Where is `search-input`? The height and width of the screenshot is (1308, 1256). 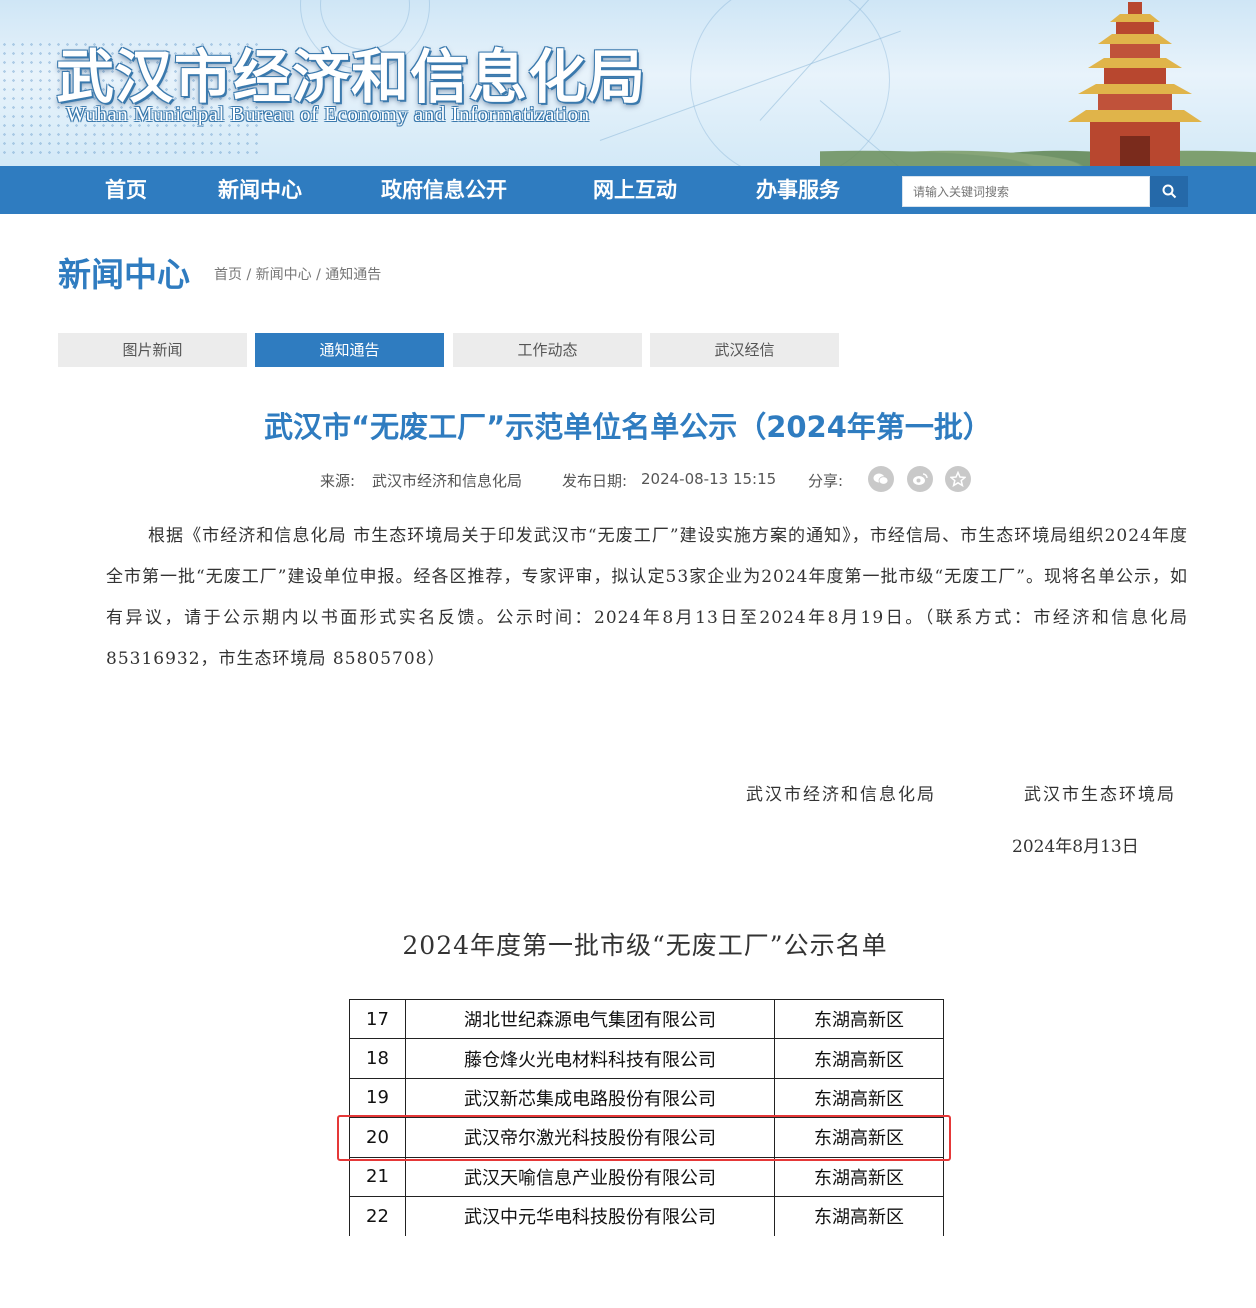 search-input is located at coordinates (1026, 191).